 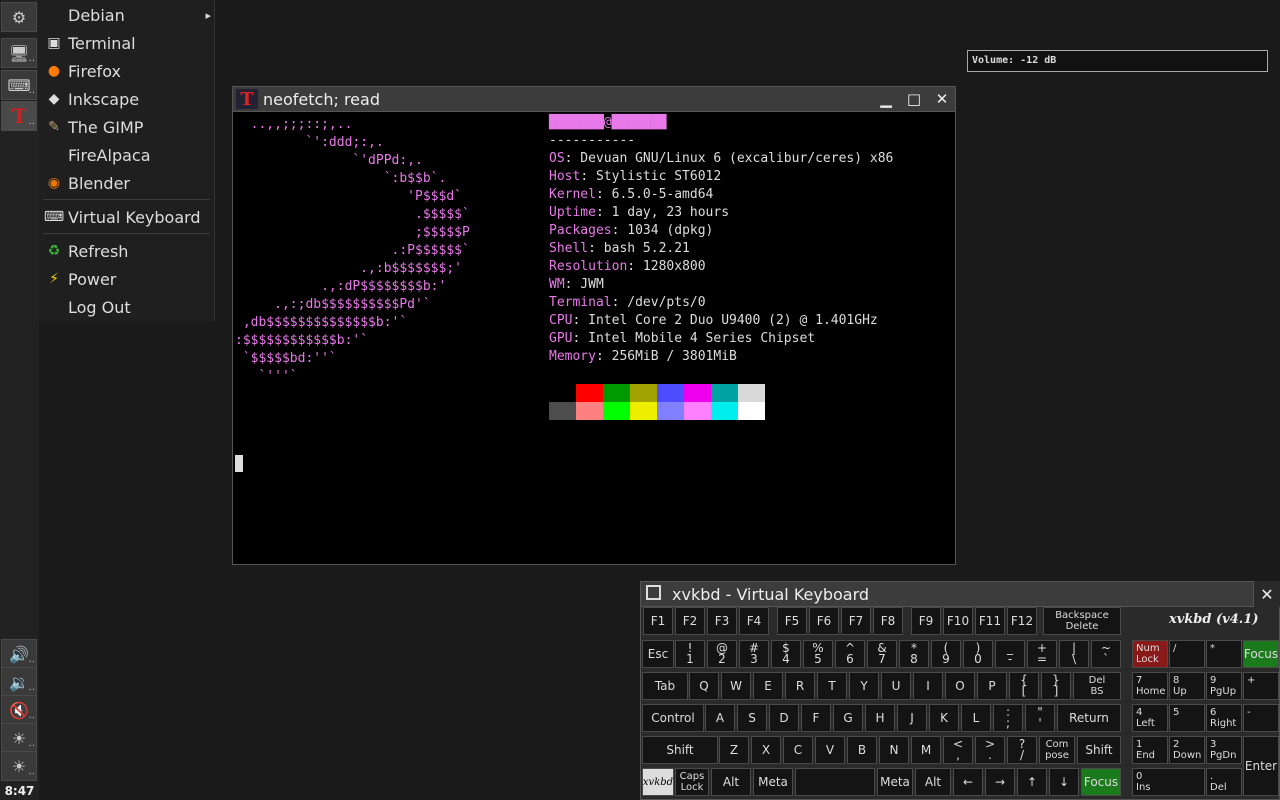 I want to click on key-w: W, so click(x=736, y=686).